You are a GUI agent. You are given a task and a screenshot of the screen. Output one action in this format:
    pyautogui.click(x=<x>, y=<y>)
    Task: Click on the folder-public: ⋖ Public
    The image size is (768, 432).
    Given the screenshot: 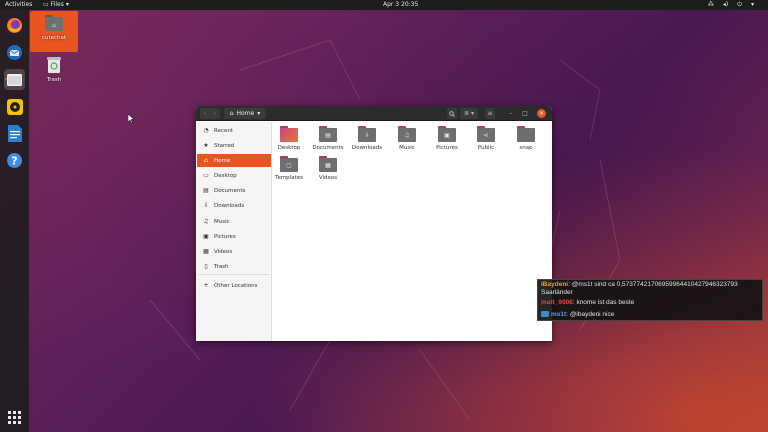 What is the action you would take?
    pyautogui.click(x=486, y=138)
    